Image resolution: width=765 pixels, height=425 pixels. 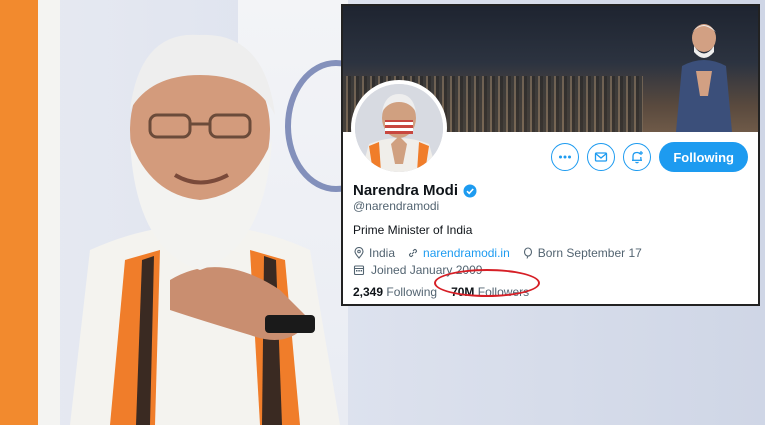 I want to click on more-button, so click(x=565, y=157).